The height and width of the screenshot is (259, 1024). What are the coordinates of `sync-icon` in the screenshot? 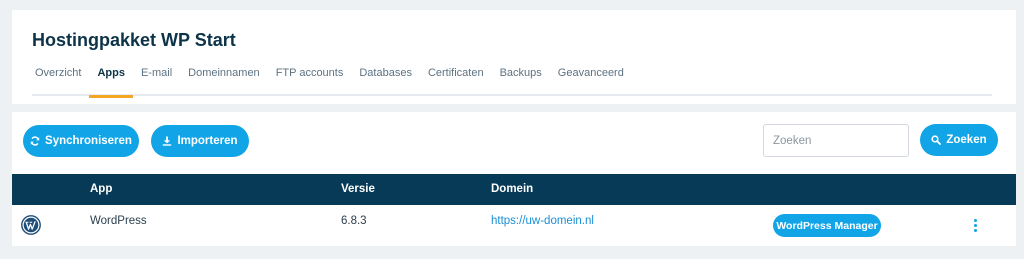 It's located at (35, 141).